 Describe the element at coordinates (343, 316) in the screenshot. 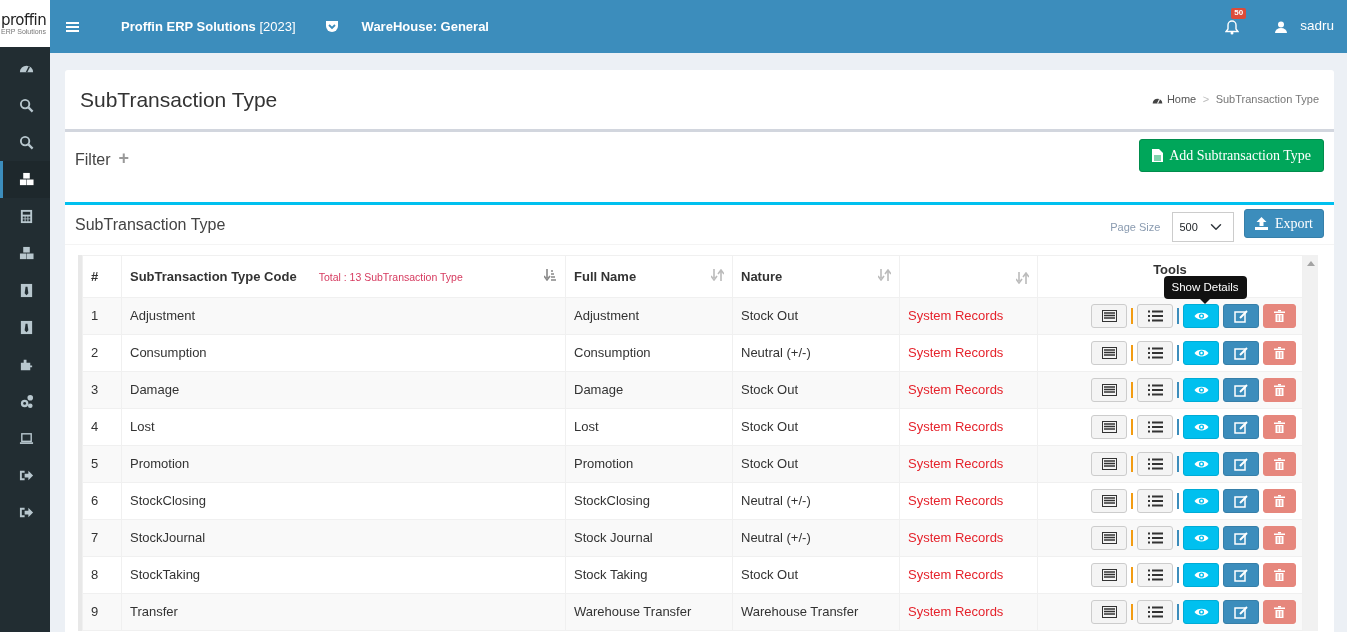

I see `table-cell: Adjustment` at that location.